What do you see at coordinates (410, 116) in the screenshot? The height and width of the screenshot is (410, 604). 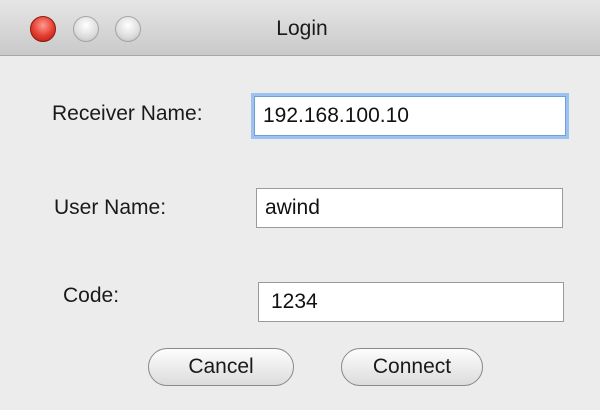 I see `receiver-name-field: 192.168.100.10` at bounding box center [410, 116].